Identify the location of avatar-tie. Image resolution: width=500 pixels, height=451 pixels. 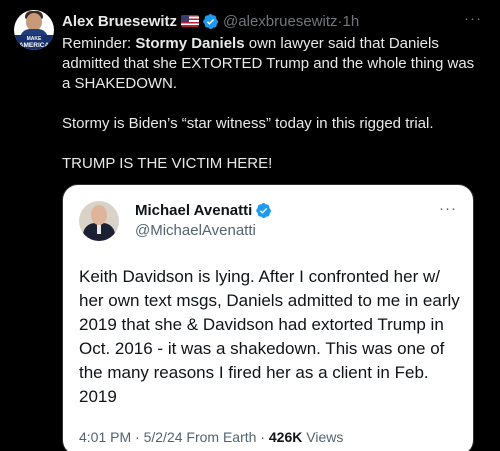
(99, 229).